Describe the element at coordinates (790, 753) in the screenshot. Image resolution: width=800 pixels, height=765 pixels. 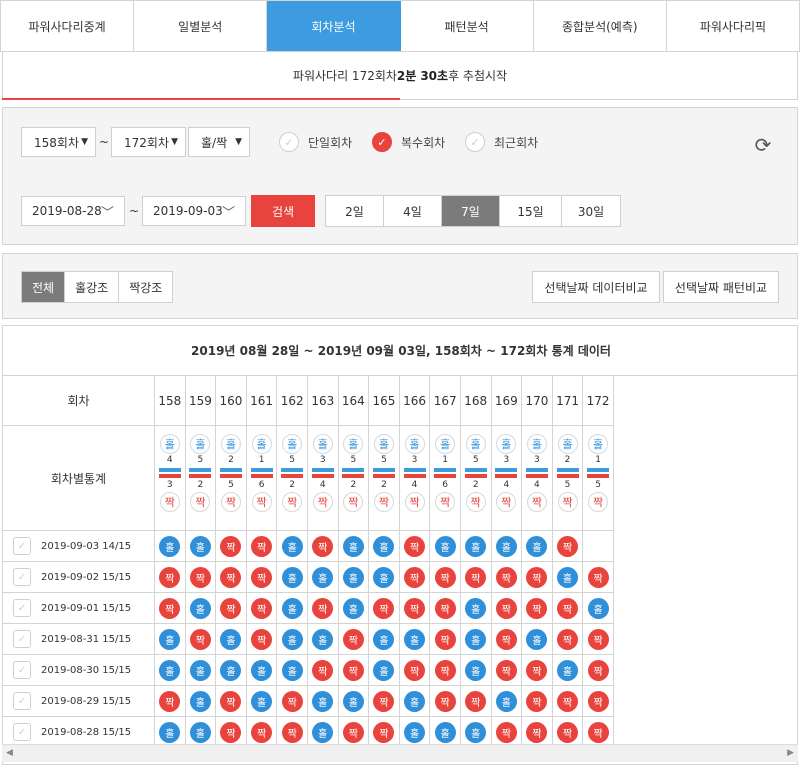
I see `scroll-right-icon: ▶` at that location.